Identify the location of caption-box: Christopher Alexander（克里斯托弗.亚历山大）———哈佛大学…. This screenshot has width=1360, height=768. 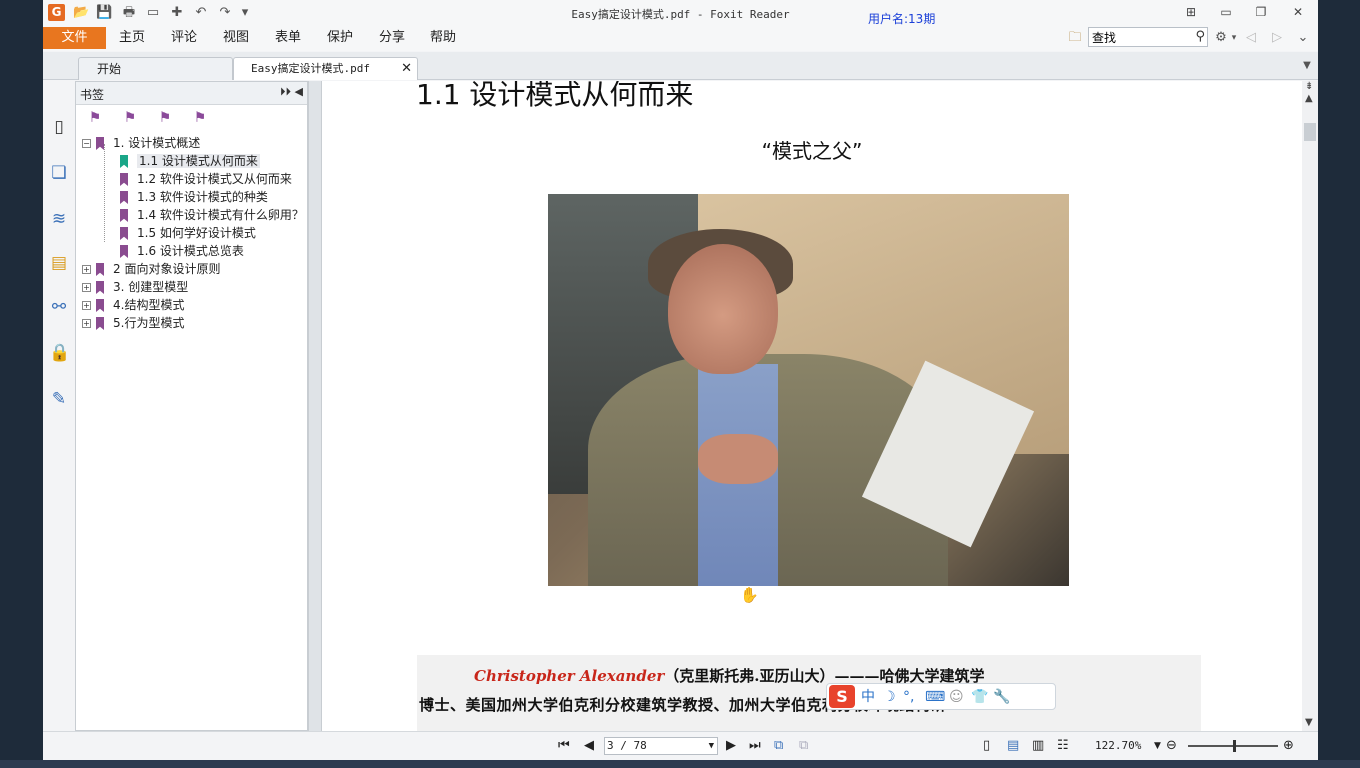
(809, 693).